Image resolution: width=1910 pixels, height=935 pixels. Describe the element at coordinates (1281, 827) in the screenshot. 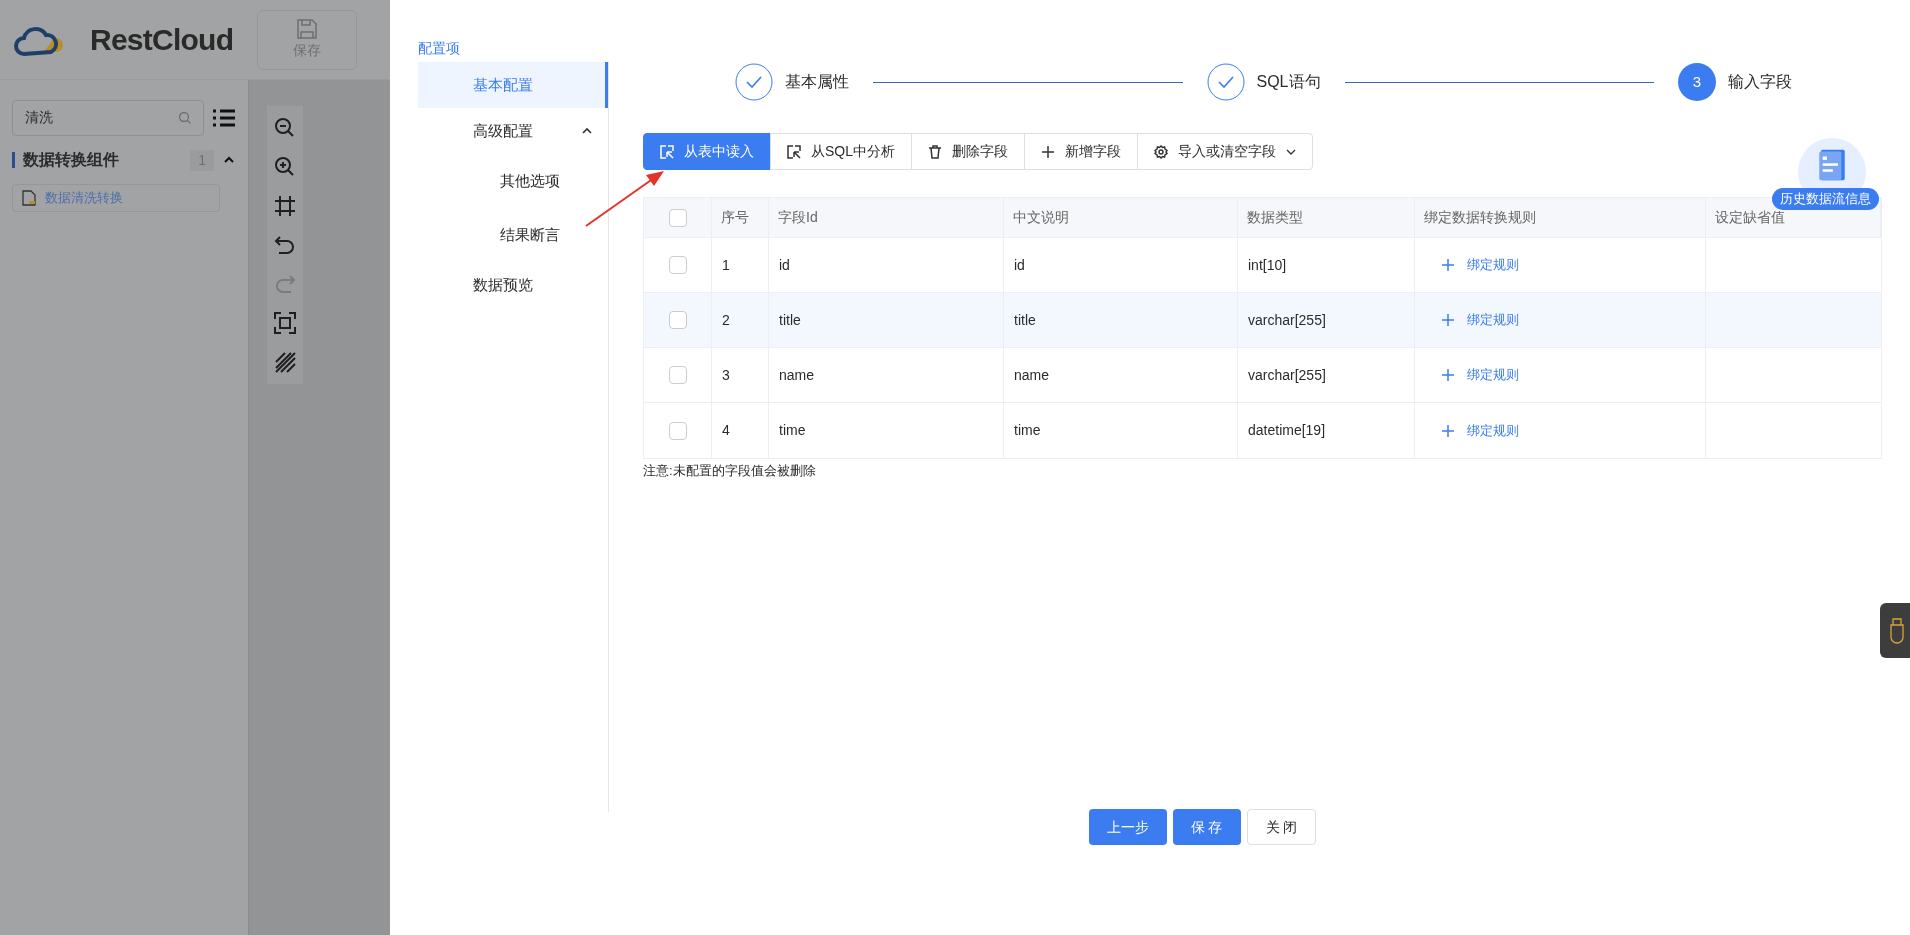

I see `footer-button: 关 闭` at that location.